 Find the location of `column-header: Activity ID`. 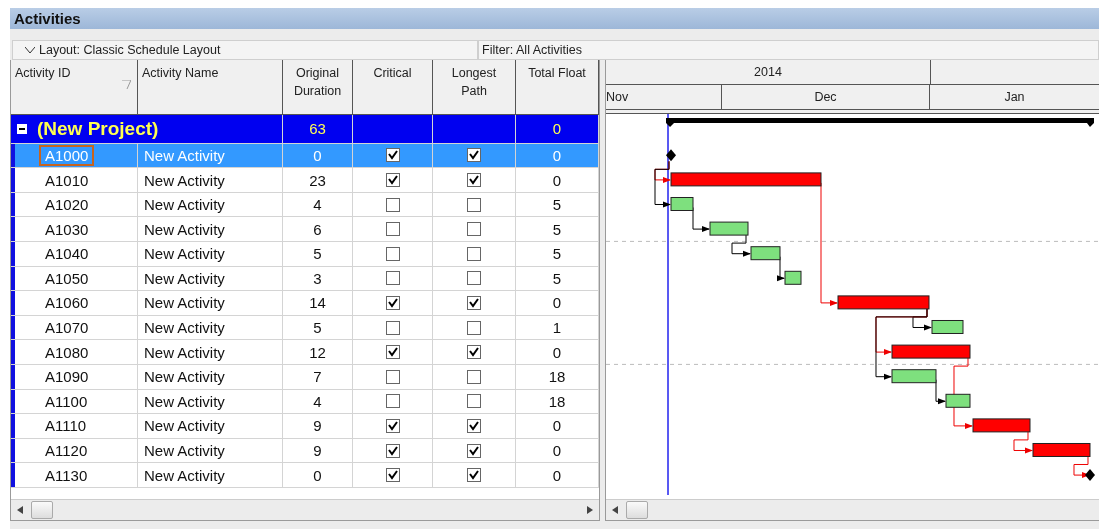

column-header: Activity ID is located at coordinates (74, 86).